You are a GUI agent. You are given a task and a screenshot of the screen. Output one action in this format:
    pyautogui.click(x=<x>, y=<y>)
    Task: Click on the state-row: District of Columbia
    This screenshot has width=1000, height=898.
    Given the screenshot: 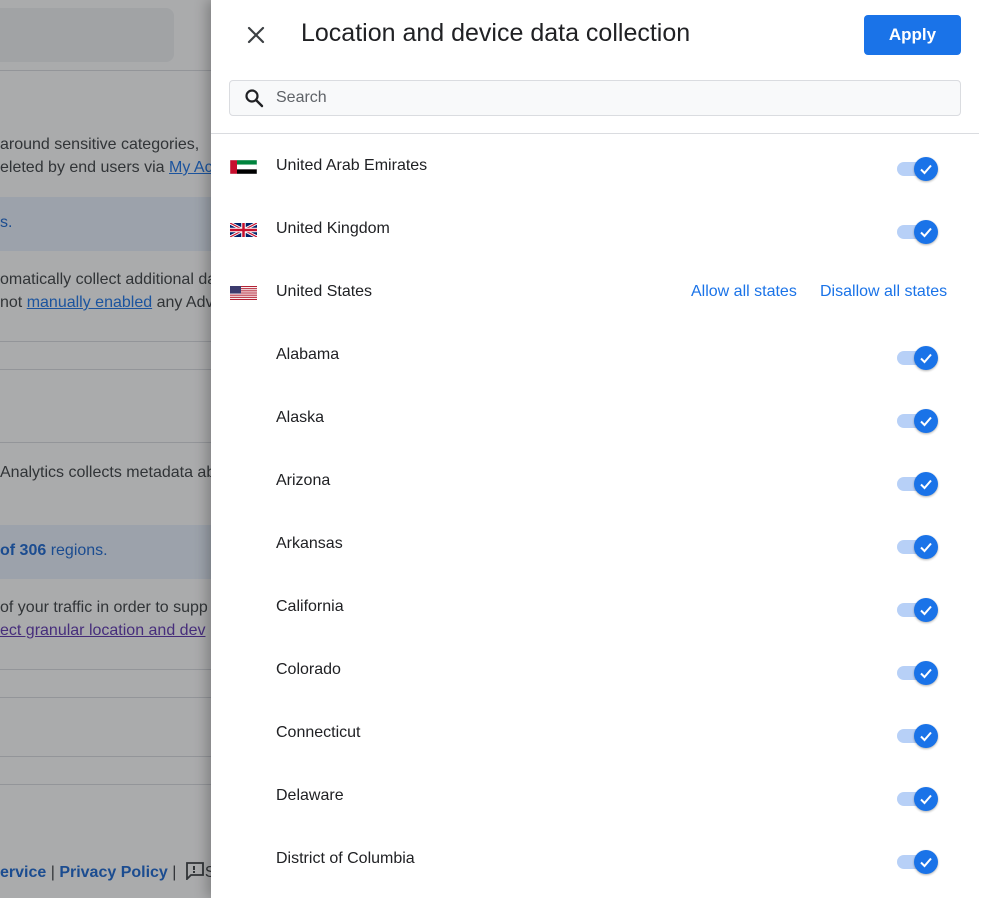 What is the action you would take?
    pyautogui.click(x=605, y=859)
    